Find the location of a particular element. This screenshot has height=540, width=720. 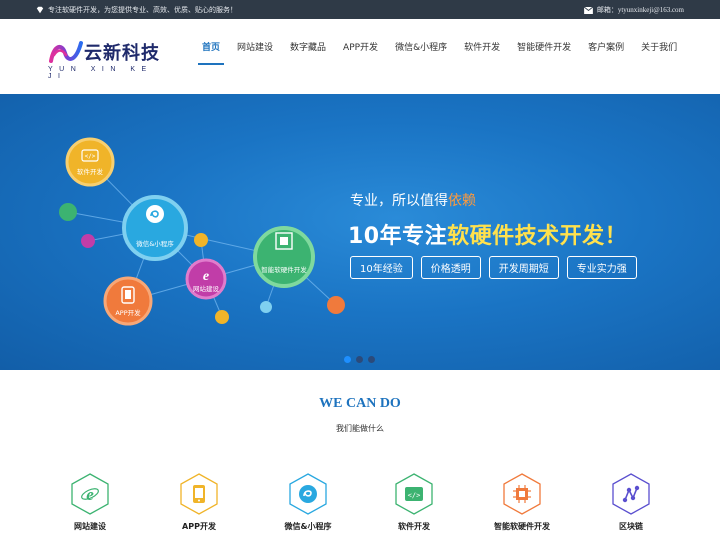

nav-app: APP开发 is located at coordinates (360, 56).